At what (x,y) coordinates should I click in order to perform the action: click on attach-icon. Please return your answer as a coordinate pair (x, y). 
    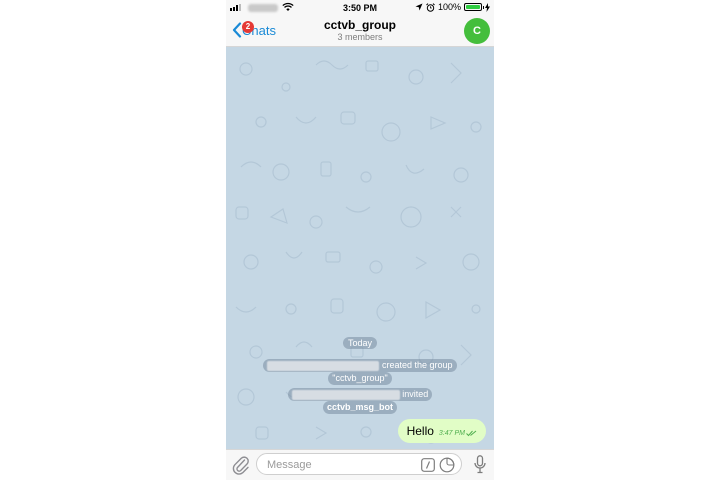
    Looking at the image, I should click on (241, 465).